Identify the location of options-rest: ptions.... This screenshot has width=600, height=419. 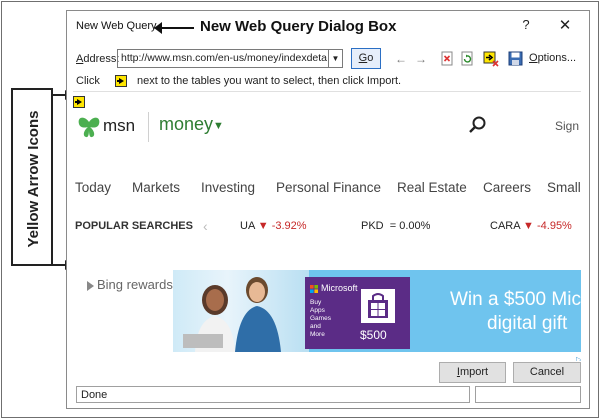
(557, 58).